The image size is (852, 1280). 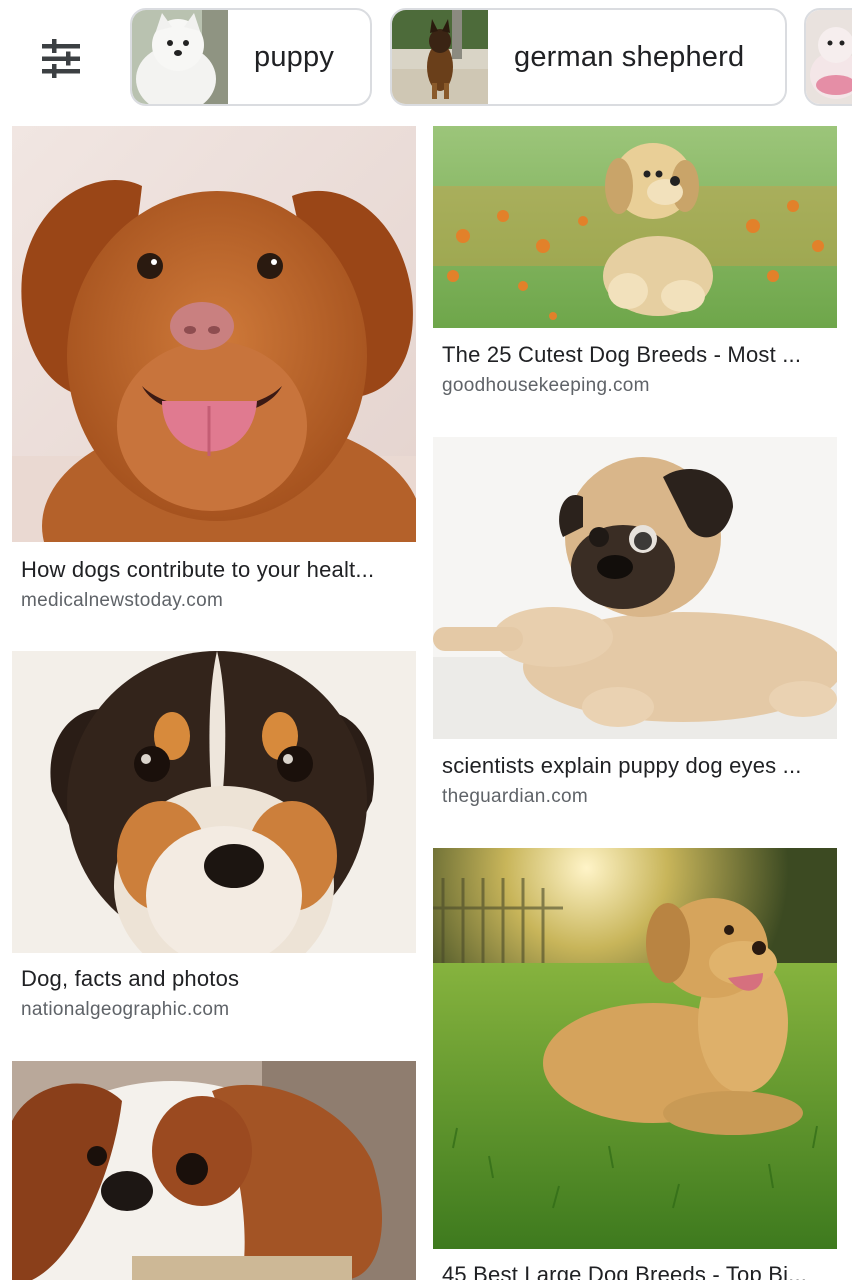 What do you see at coordinates (180, 57) in the screenshot?
I see `white-puppy-thumbnail` at bounding box center [180, 57].